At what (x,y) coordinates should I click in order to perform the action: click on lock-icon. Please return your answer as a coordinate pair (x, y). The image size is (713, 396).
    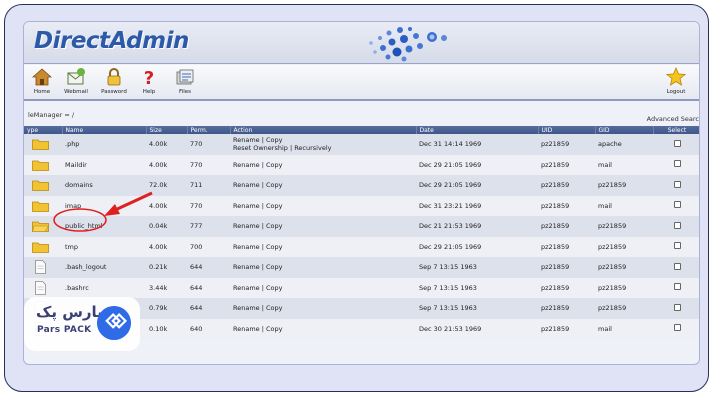
    Looking at the image, I should click on (114, 77).